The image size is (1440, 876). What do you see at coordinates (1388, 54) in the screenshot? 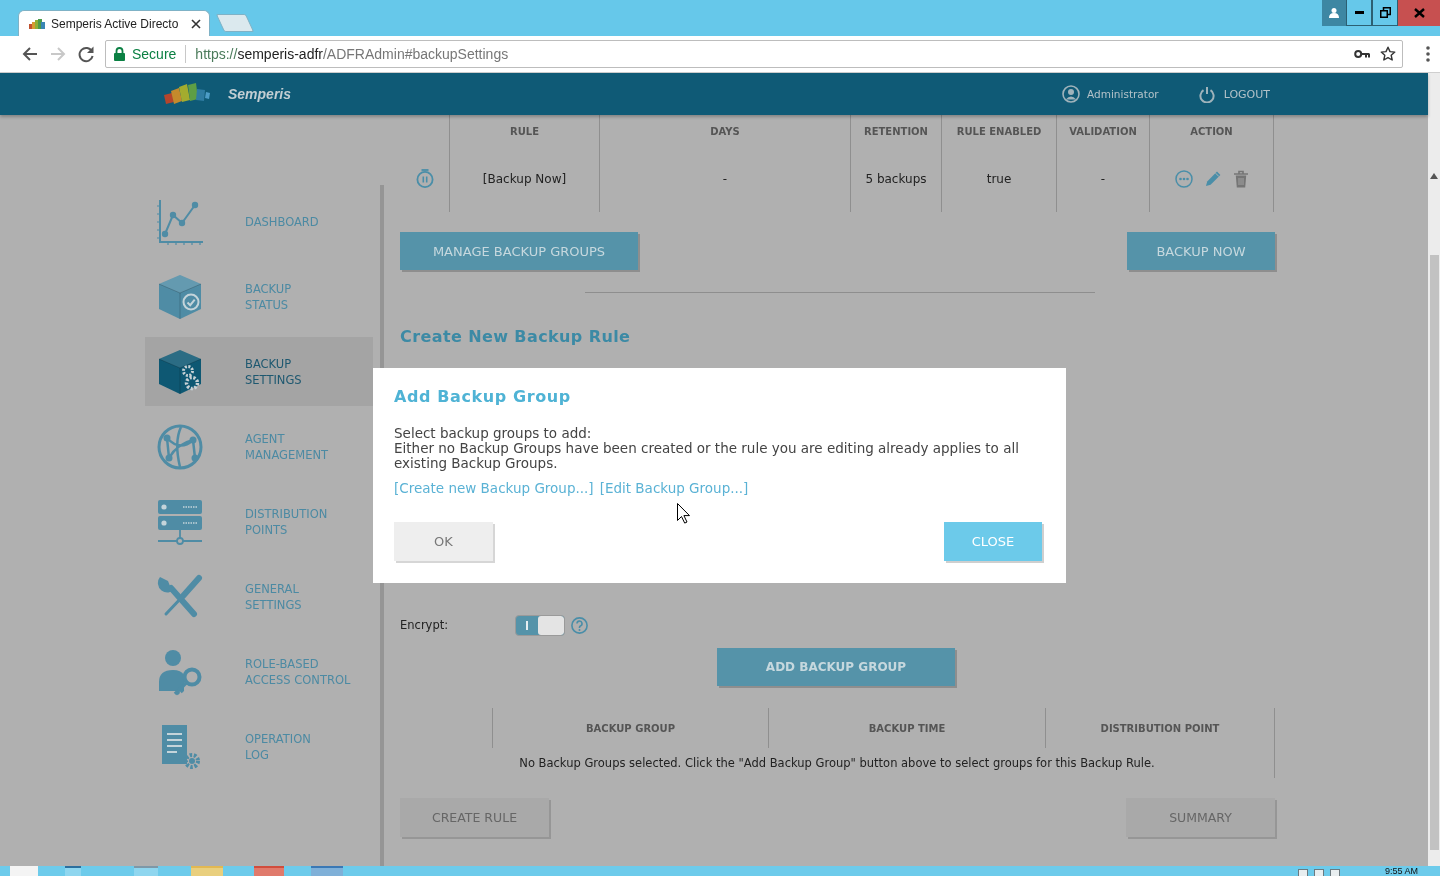
I see `bookmark-star-icon` at bounding box center [1388, 54].